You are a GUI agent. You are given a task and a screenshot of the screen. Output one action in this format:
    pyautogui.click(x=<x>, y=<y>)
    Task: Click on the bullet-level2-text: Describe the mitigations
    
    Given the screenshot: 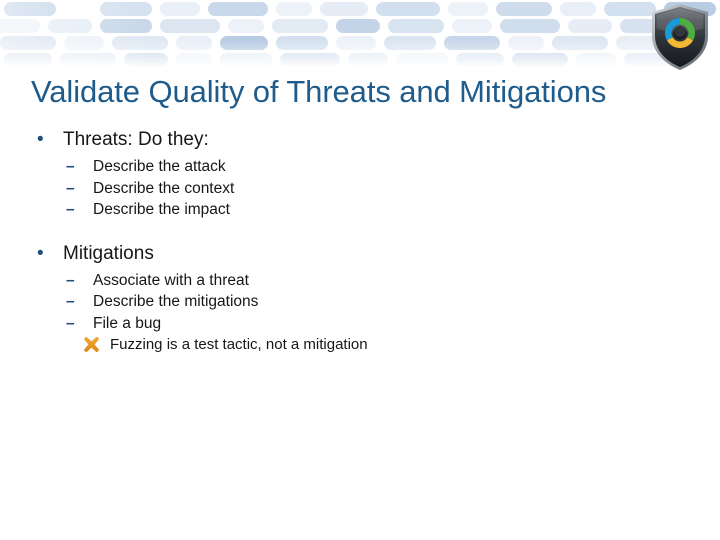 What is the action you would take?
    pyautogui.click(x=176, y=301)
    